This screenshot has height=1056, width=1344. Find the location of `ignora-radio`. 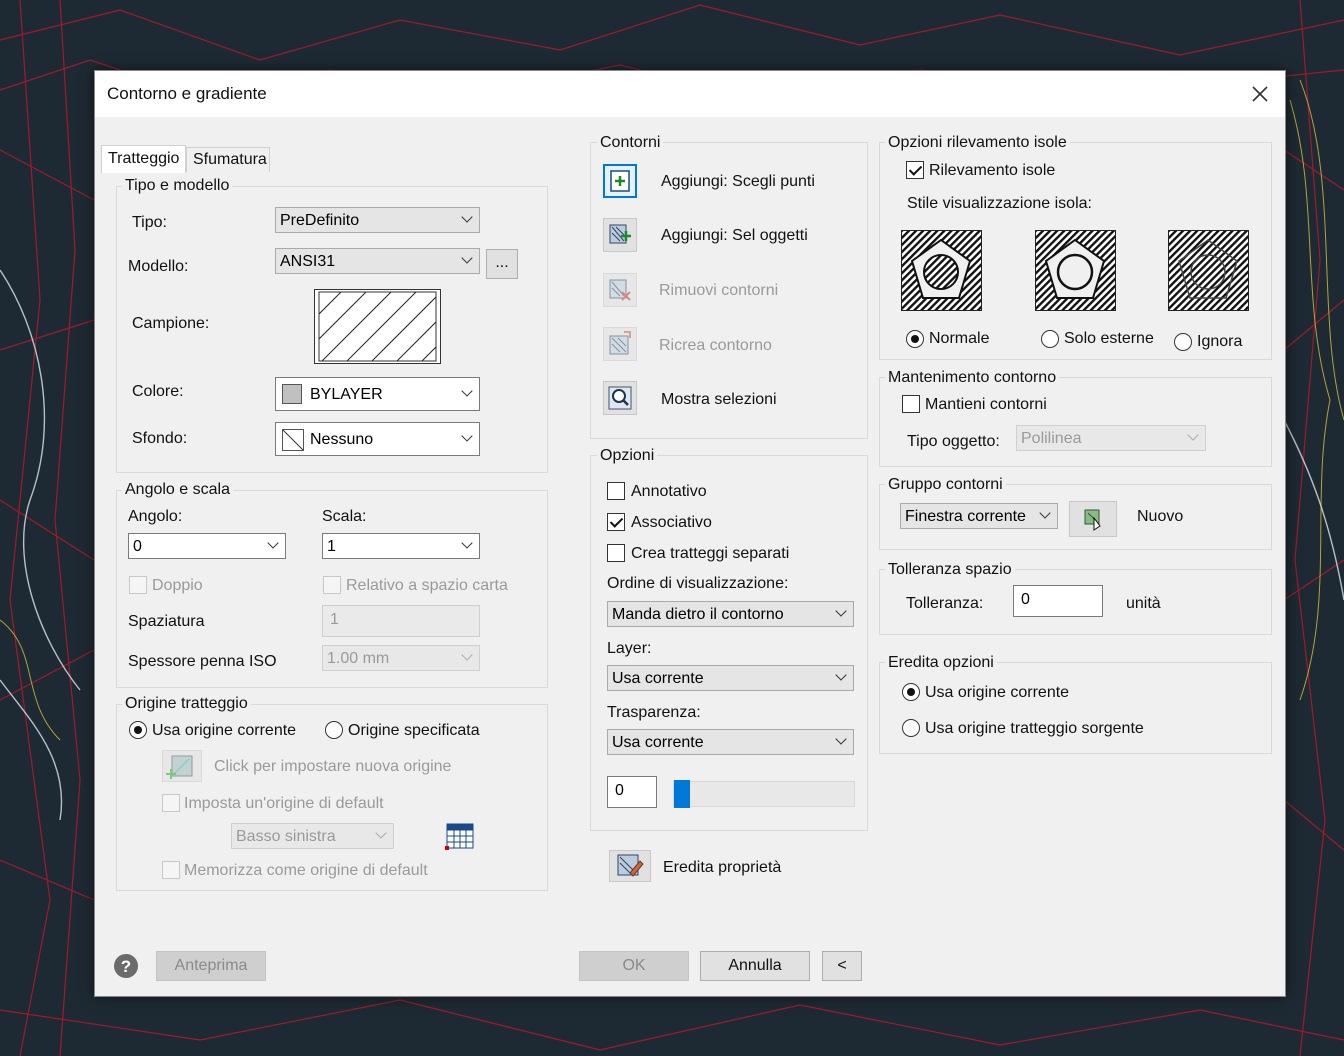

ignora-radio is located at coordinates (1183, 342).